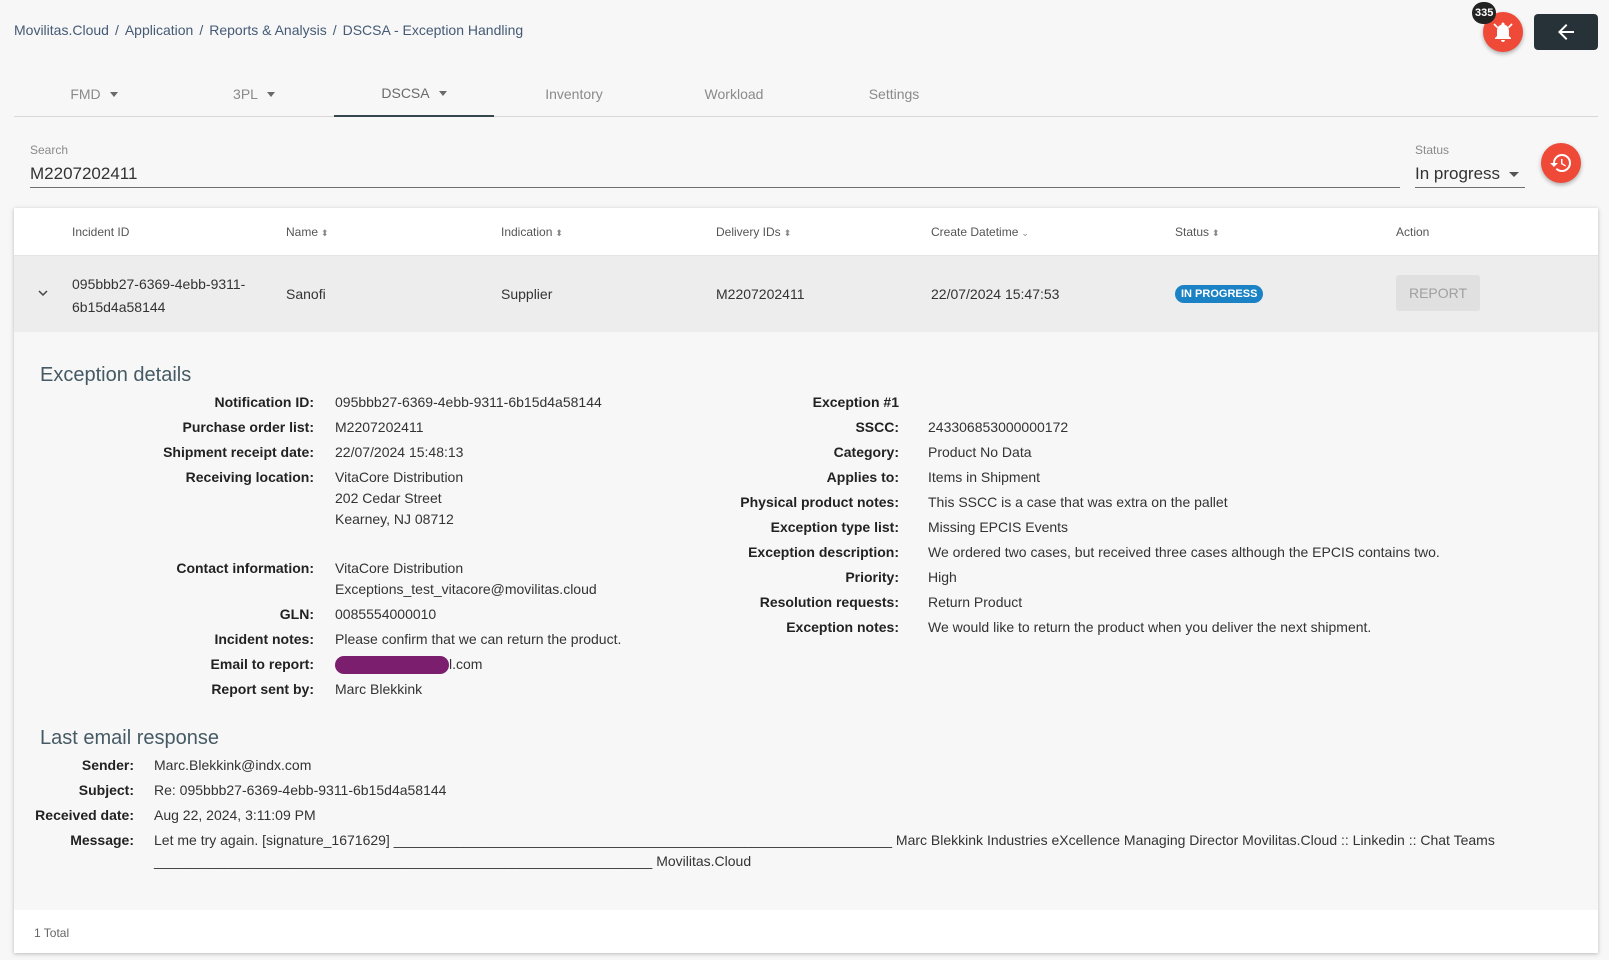 This screenshot has width=1609, height=960. What do you see at coordinates (43, 293) in the screenshot?
I see `chevron-down-icon` at bounding box center [43, 293].